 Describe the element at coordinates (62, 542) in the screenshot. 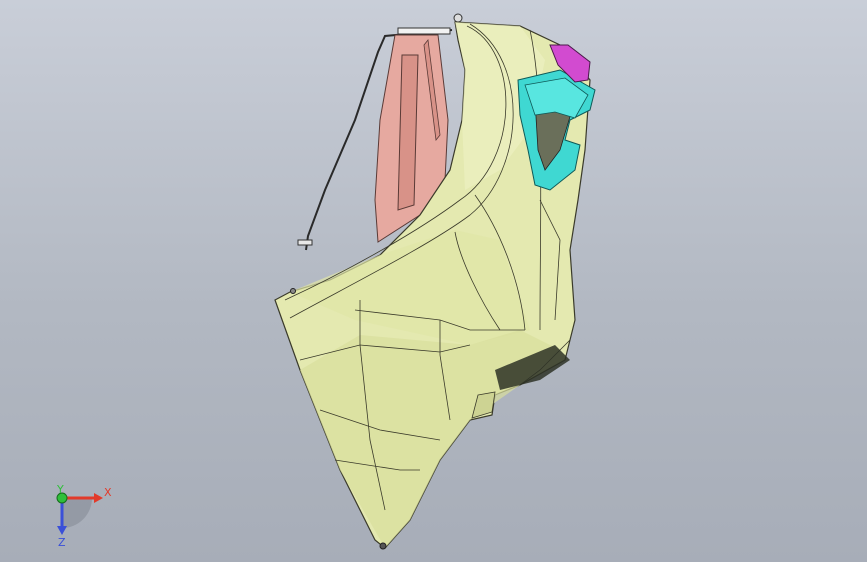

I see `z-axis-label: Z` at that location.